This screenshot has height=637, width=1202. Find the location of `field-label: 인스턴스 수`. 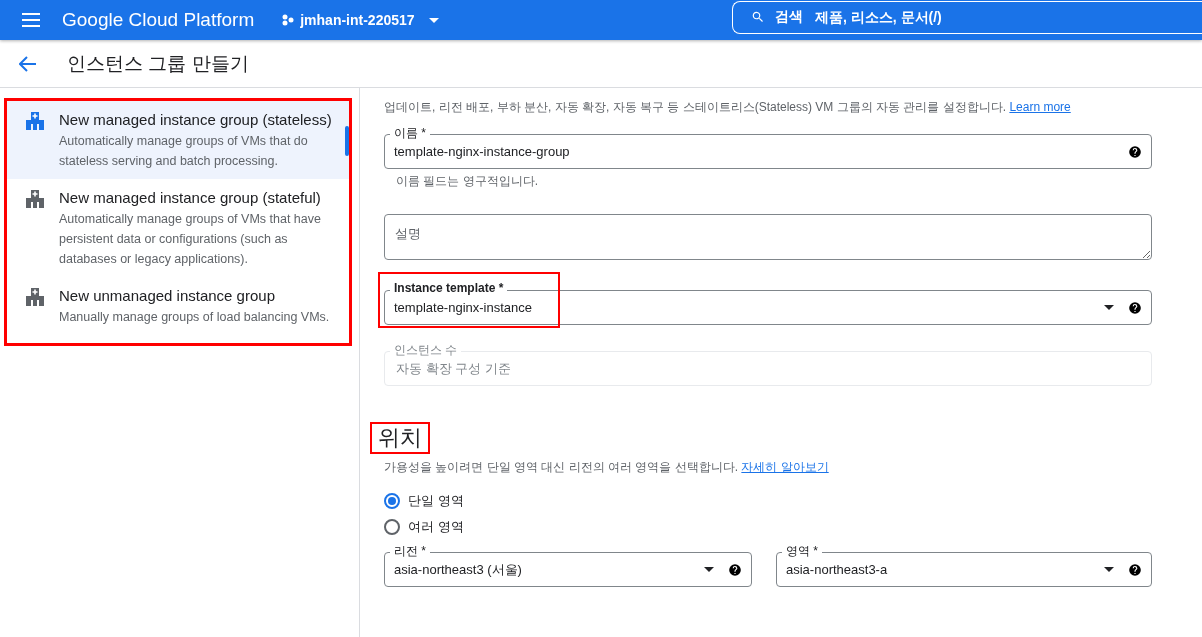

field-label: 인스턴스 수 is located at coordinates (426, 350).